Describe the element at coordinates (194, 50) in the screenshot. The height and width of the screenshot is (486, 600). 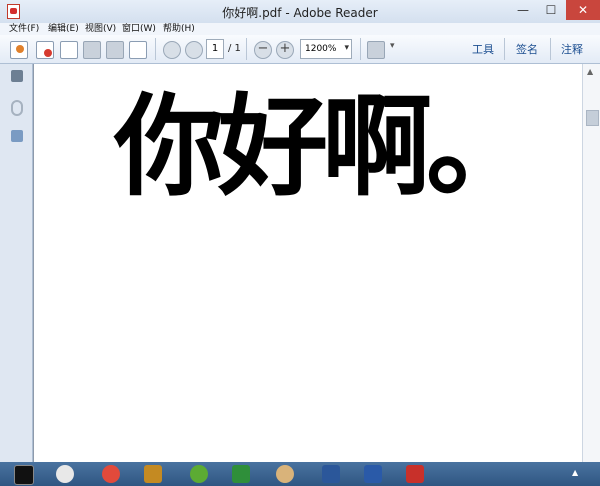
I see `next-page-icon` at that location.